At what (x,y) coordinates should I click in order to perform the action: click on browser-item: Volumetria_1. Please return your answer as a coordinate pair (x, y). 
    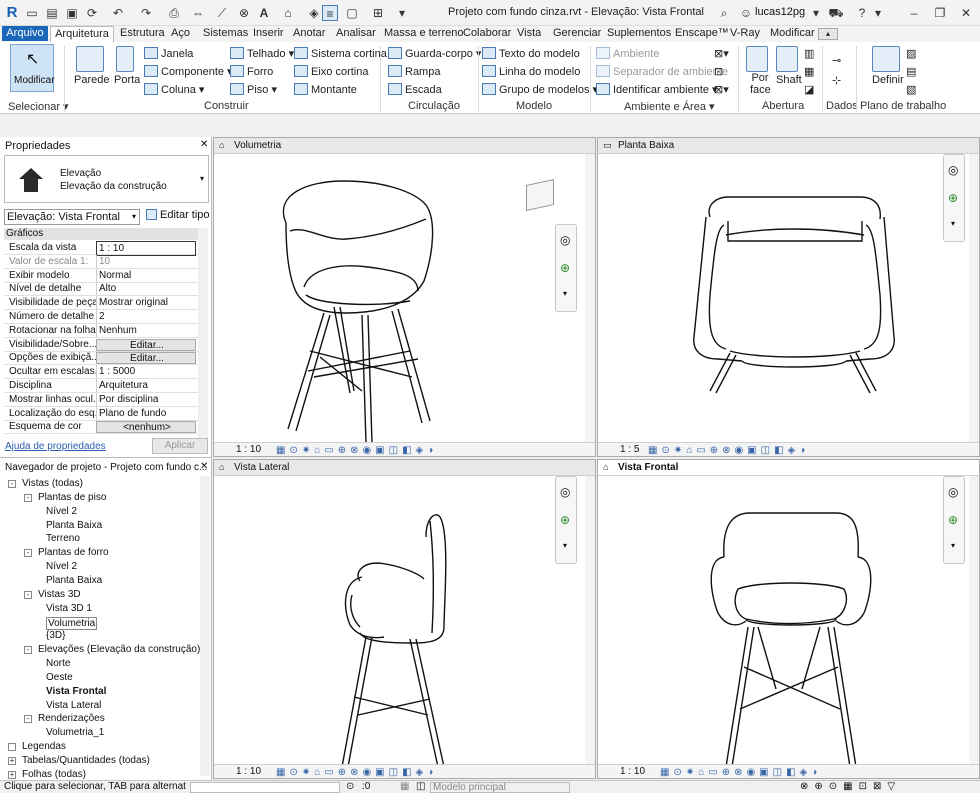
    Looking at the image, I should click on (75, 732).